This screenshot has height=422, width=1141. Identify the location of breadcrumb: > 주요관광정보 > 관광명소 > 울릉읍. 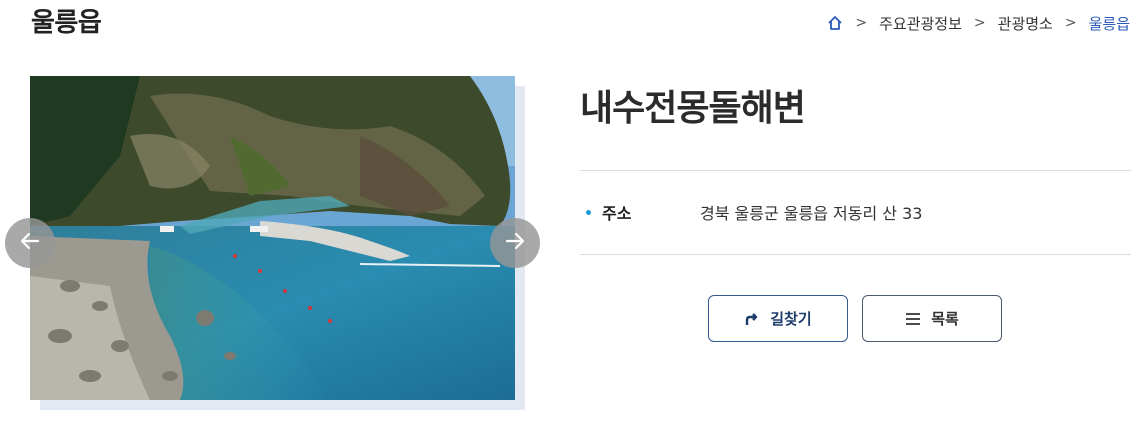
(978, 23).